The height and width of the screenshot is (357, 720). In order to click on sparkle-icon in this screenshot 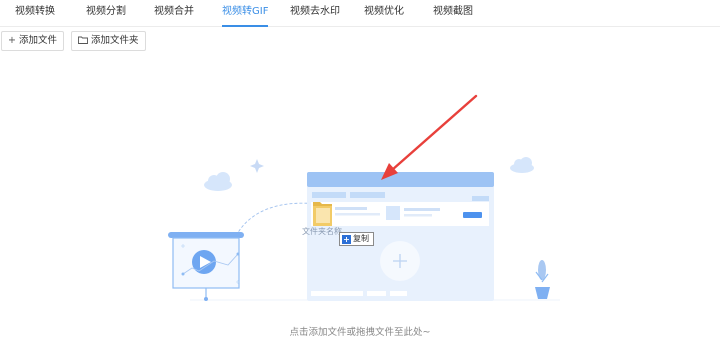, I will do `click(257, 166)`.